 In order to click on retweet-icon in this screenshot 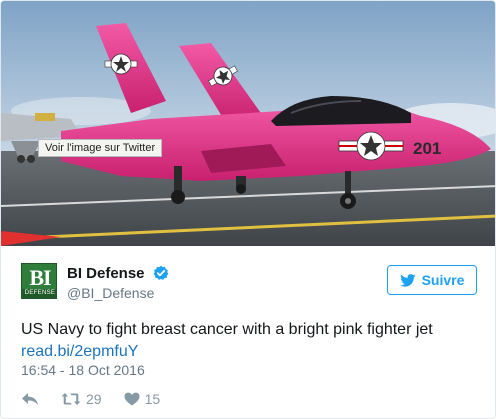, I will do `click(71, 399)`.